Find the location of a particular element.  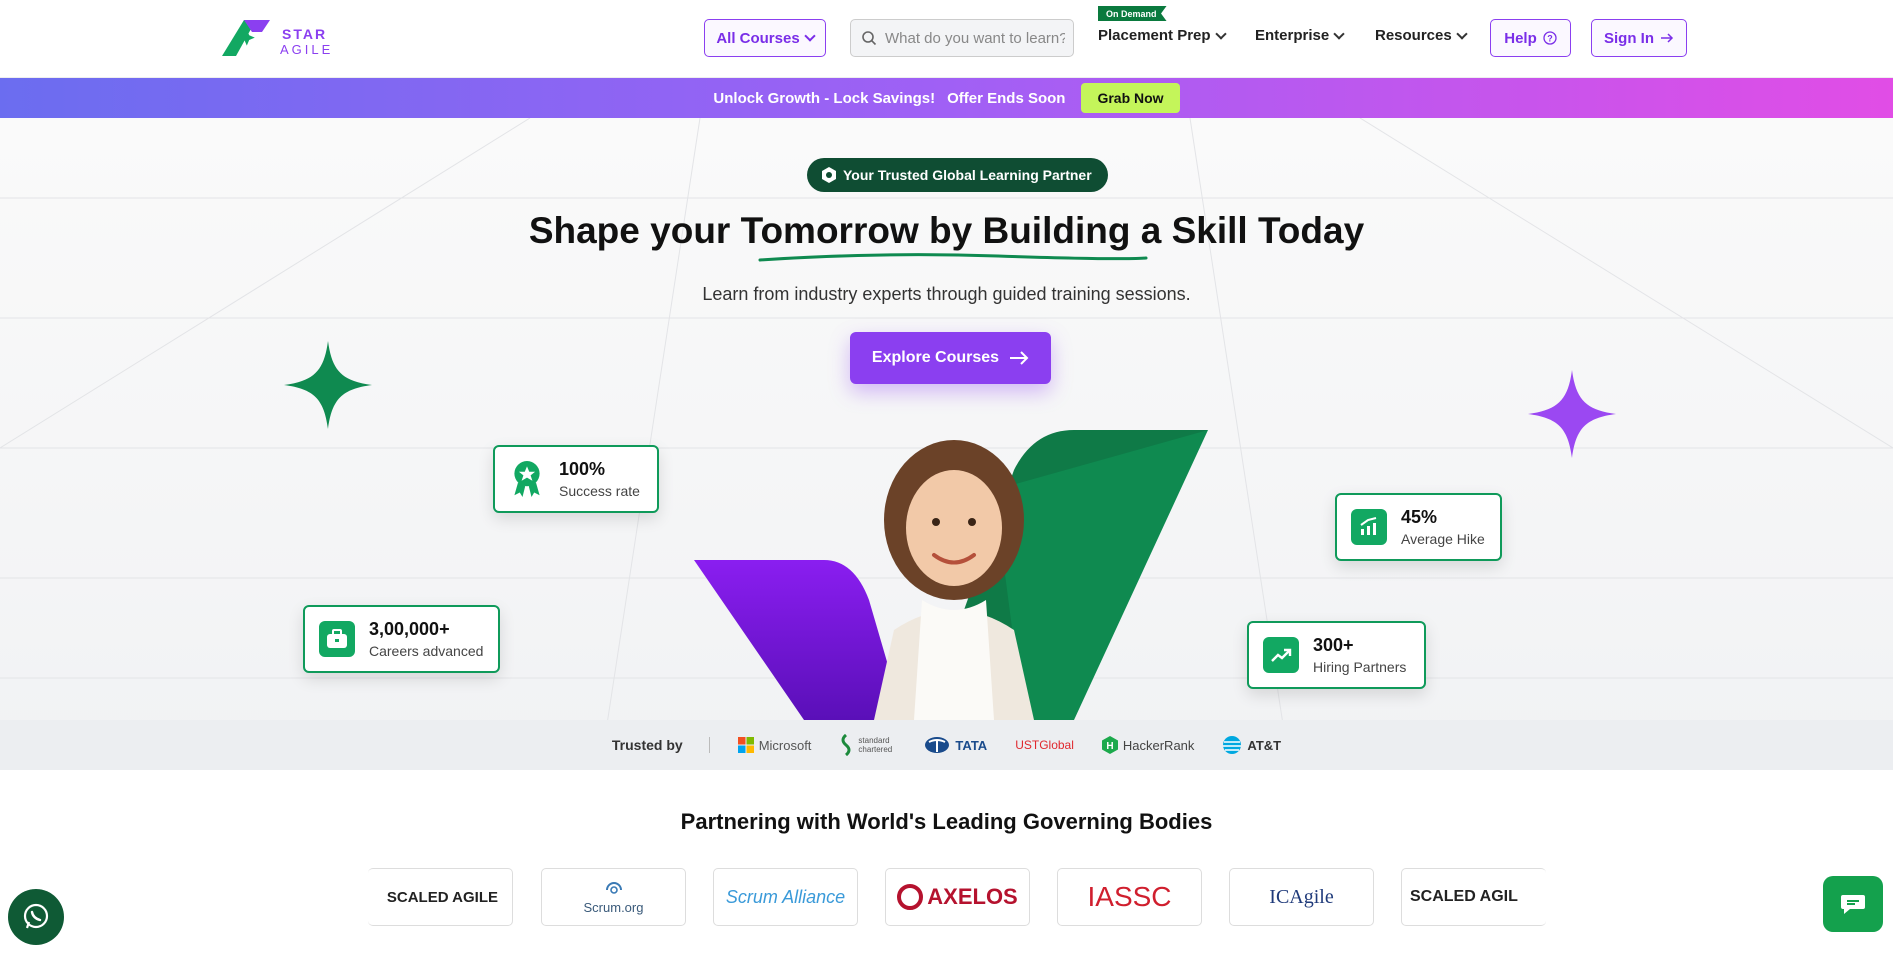

hackerrank-icon: H is located at coordinates (1109, 745).